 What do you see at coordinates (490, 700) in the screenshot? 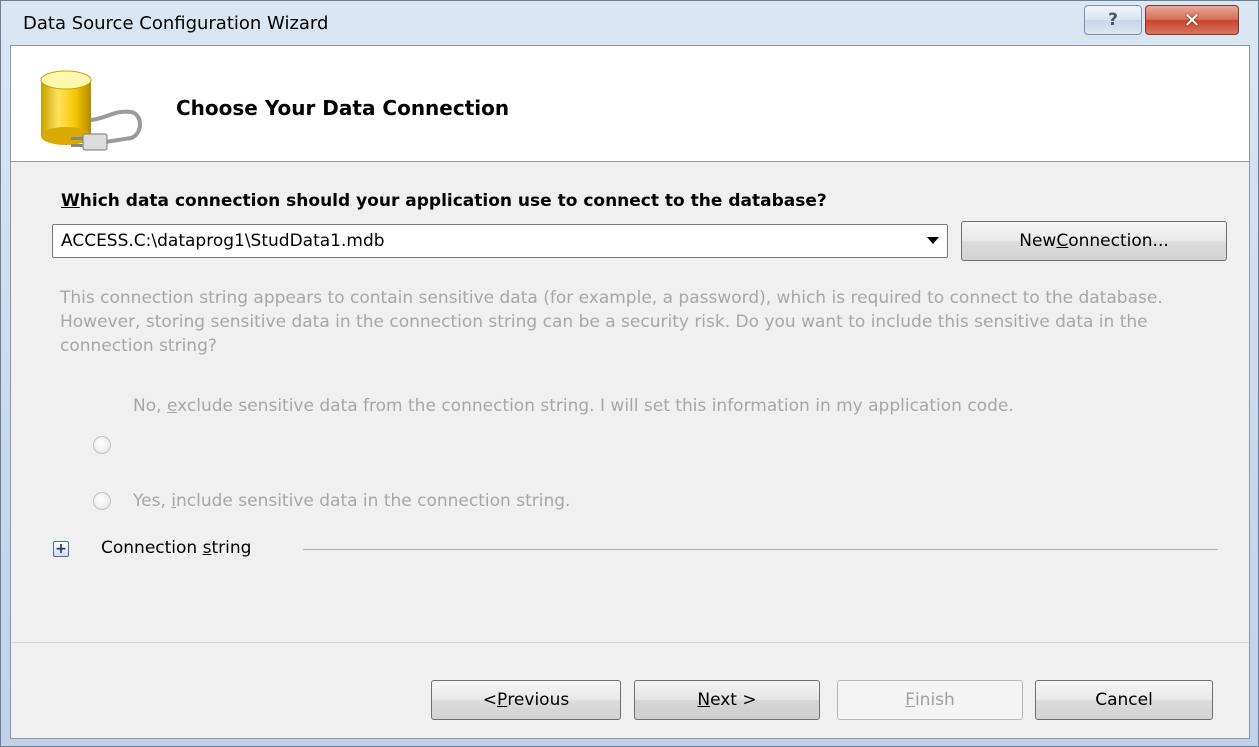
I see `previous-label-pre: <` at bounding box center [490, 700].